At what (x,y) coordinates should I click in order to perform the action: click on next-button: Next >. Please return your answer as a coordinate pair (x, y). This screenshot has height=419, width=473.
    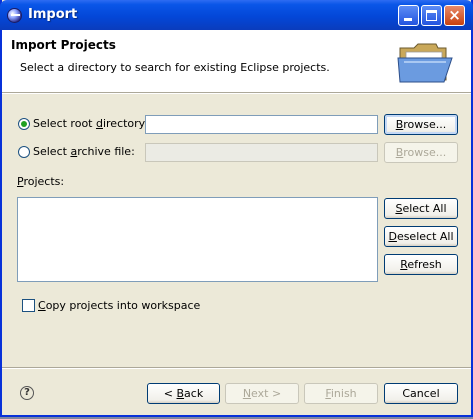
    Looking at the image, I should click on (262, 393).